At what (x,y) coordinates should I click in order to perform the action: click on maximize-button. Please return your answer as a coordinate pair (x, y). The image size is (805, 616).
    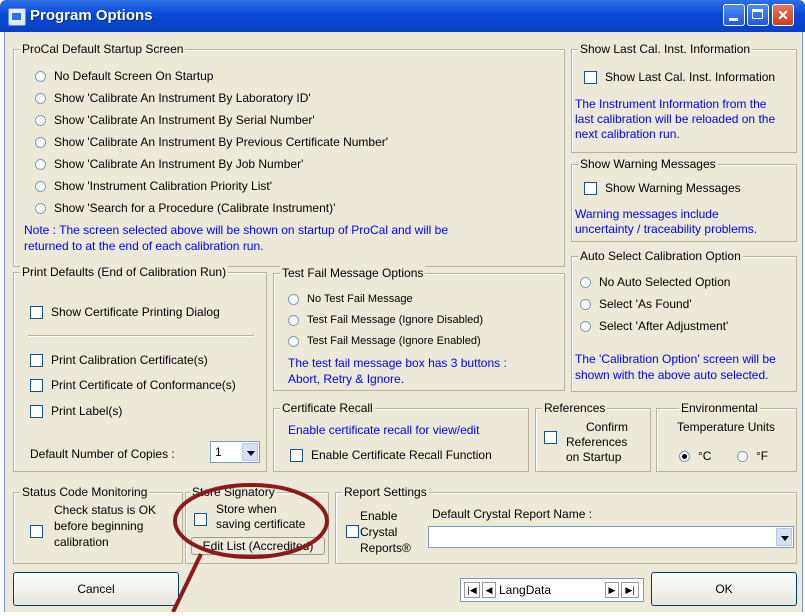
    Looking at the image, I should click on (758, 15).